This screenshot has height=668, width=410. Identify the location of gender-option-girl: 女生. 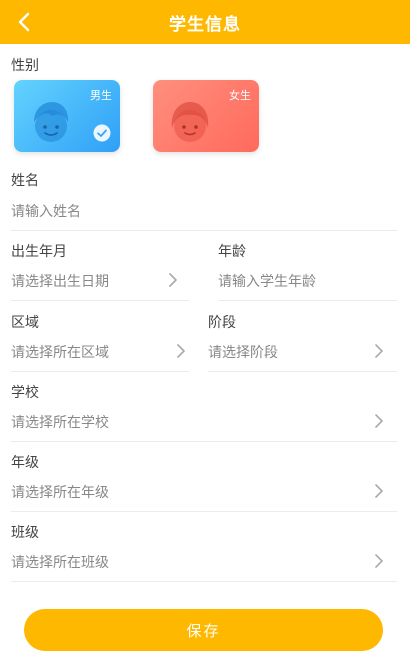
(206, 116).